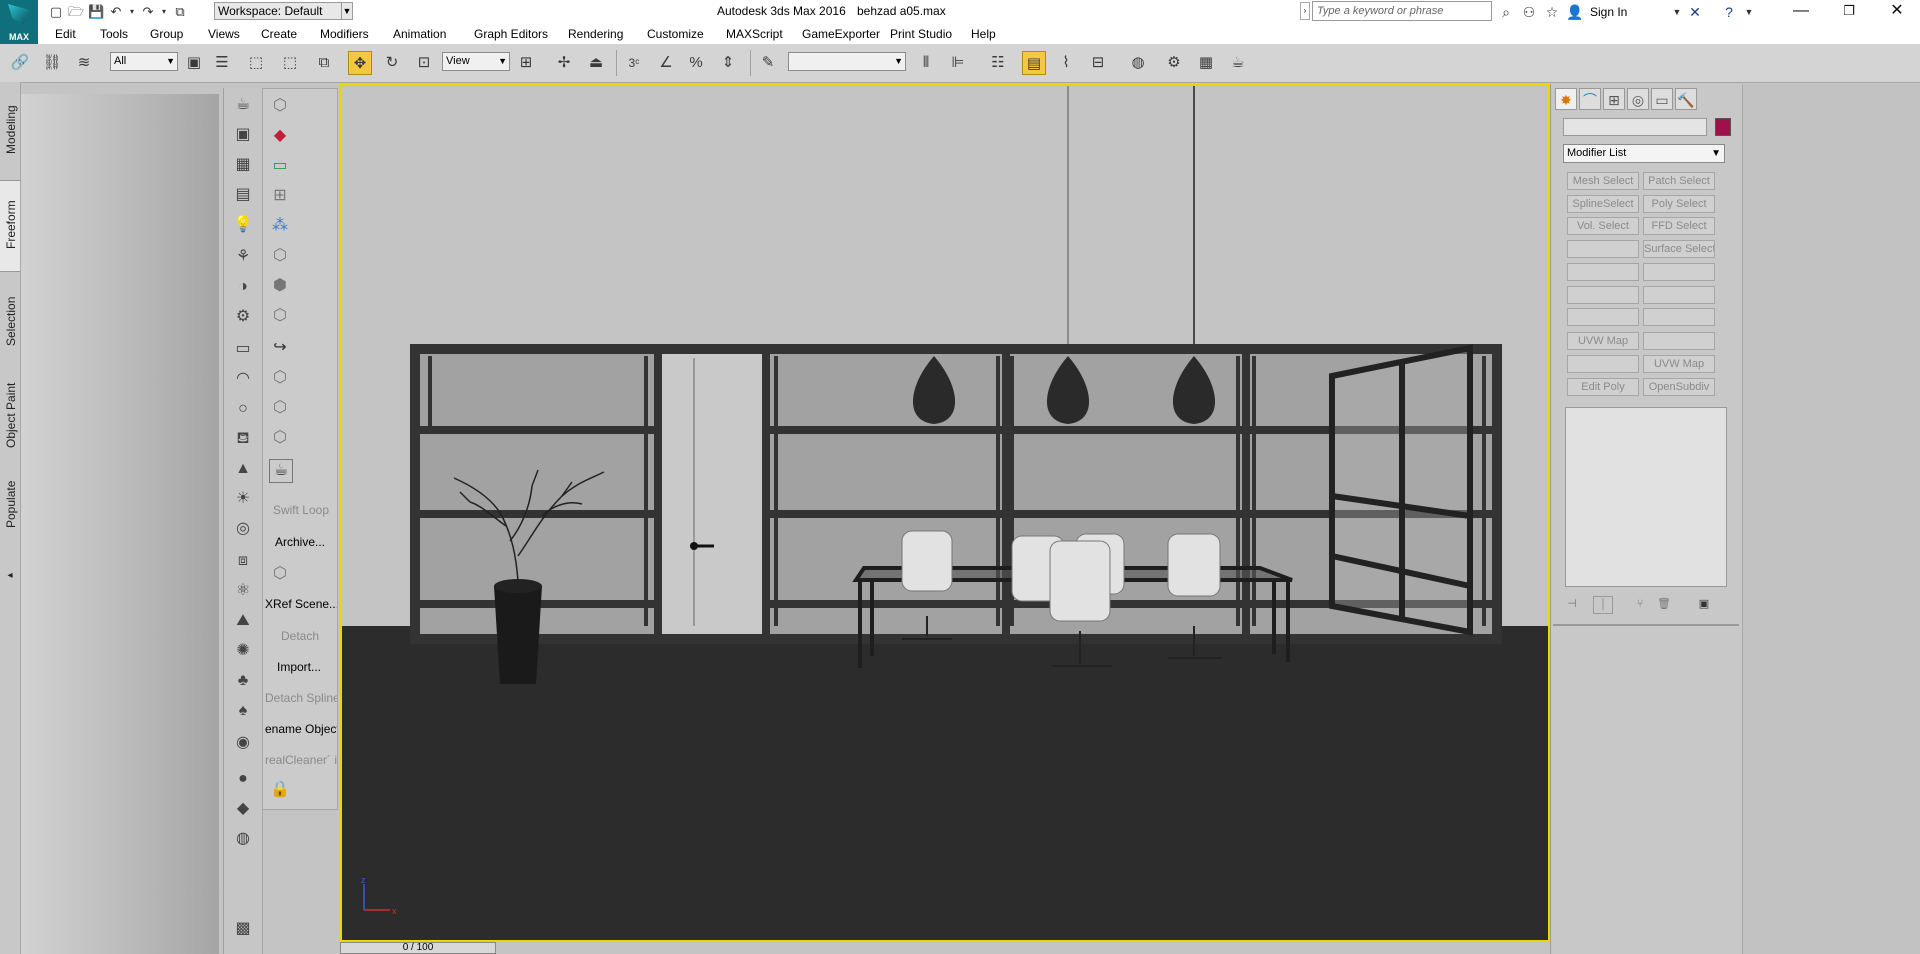  Describe the element at coordinates (243, 105) in the screenshot. I see `teapot-icon: ☕` at that location.